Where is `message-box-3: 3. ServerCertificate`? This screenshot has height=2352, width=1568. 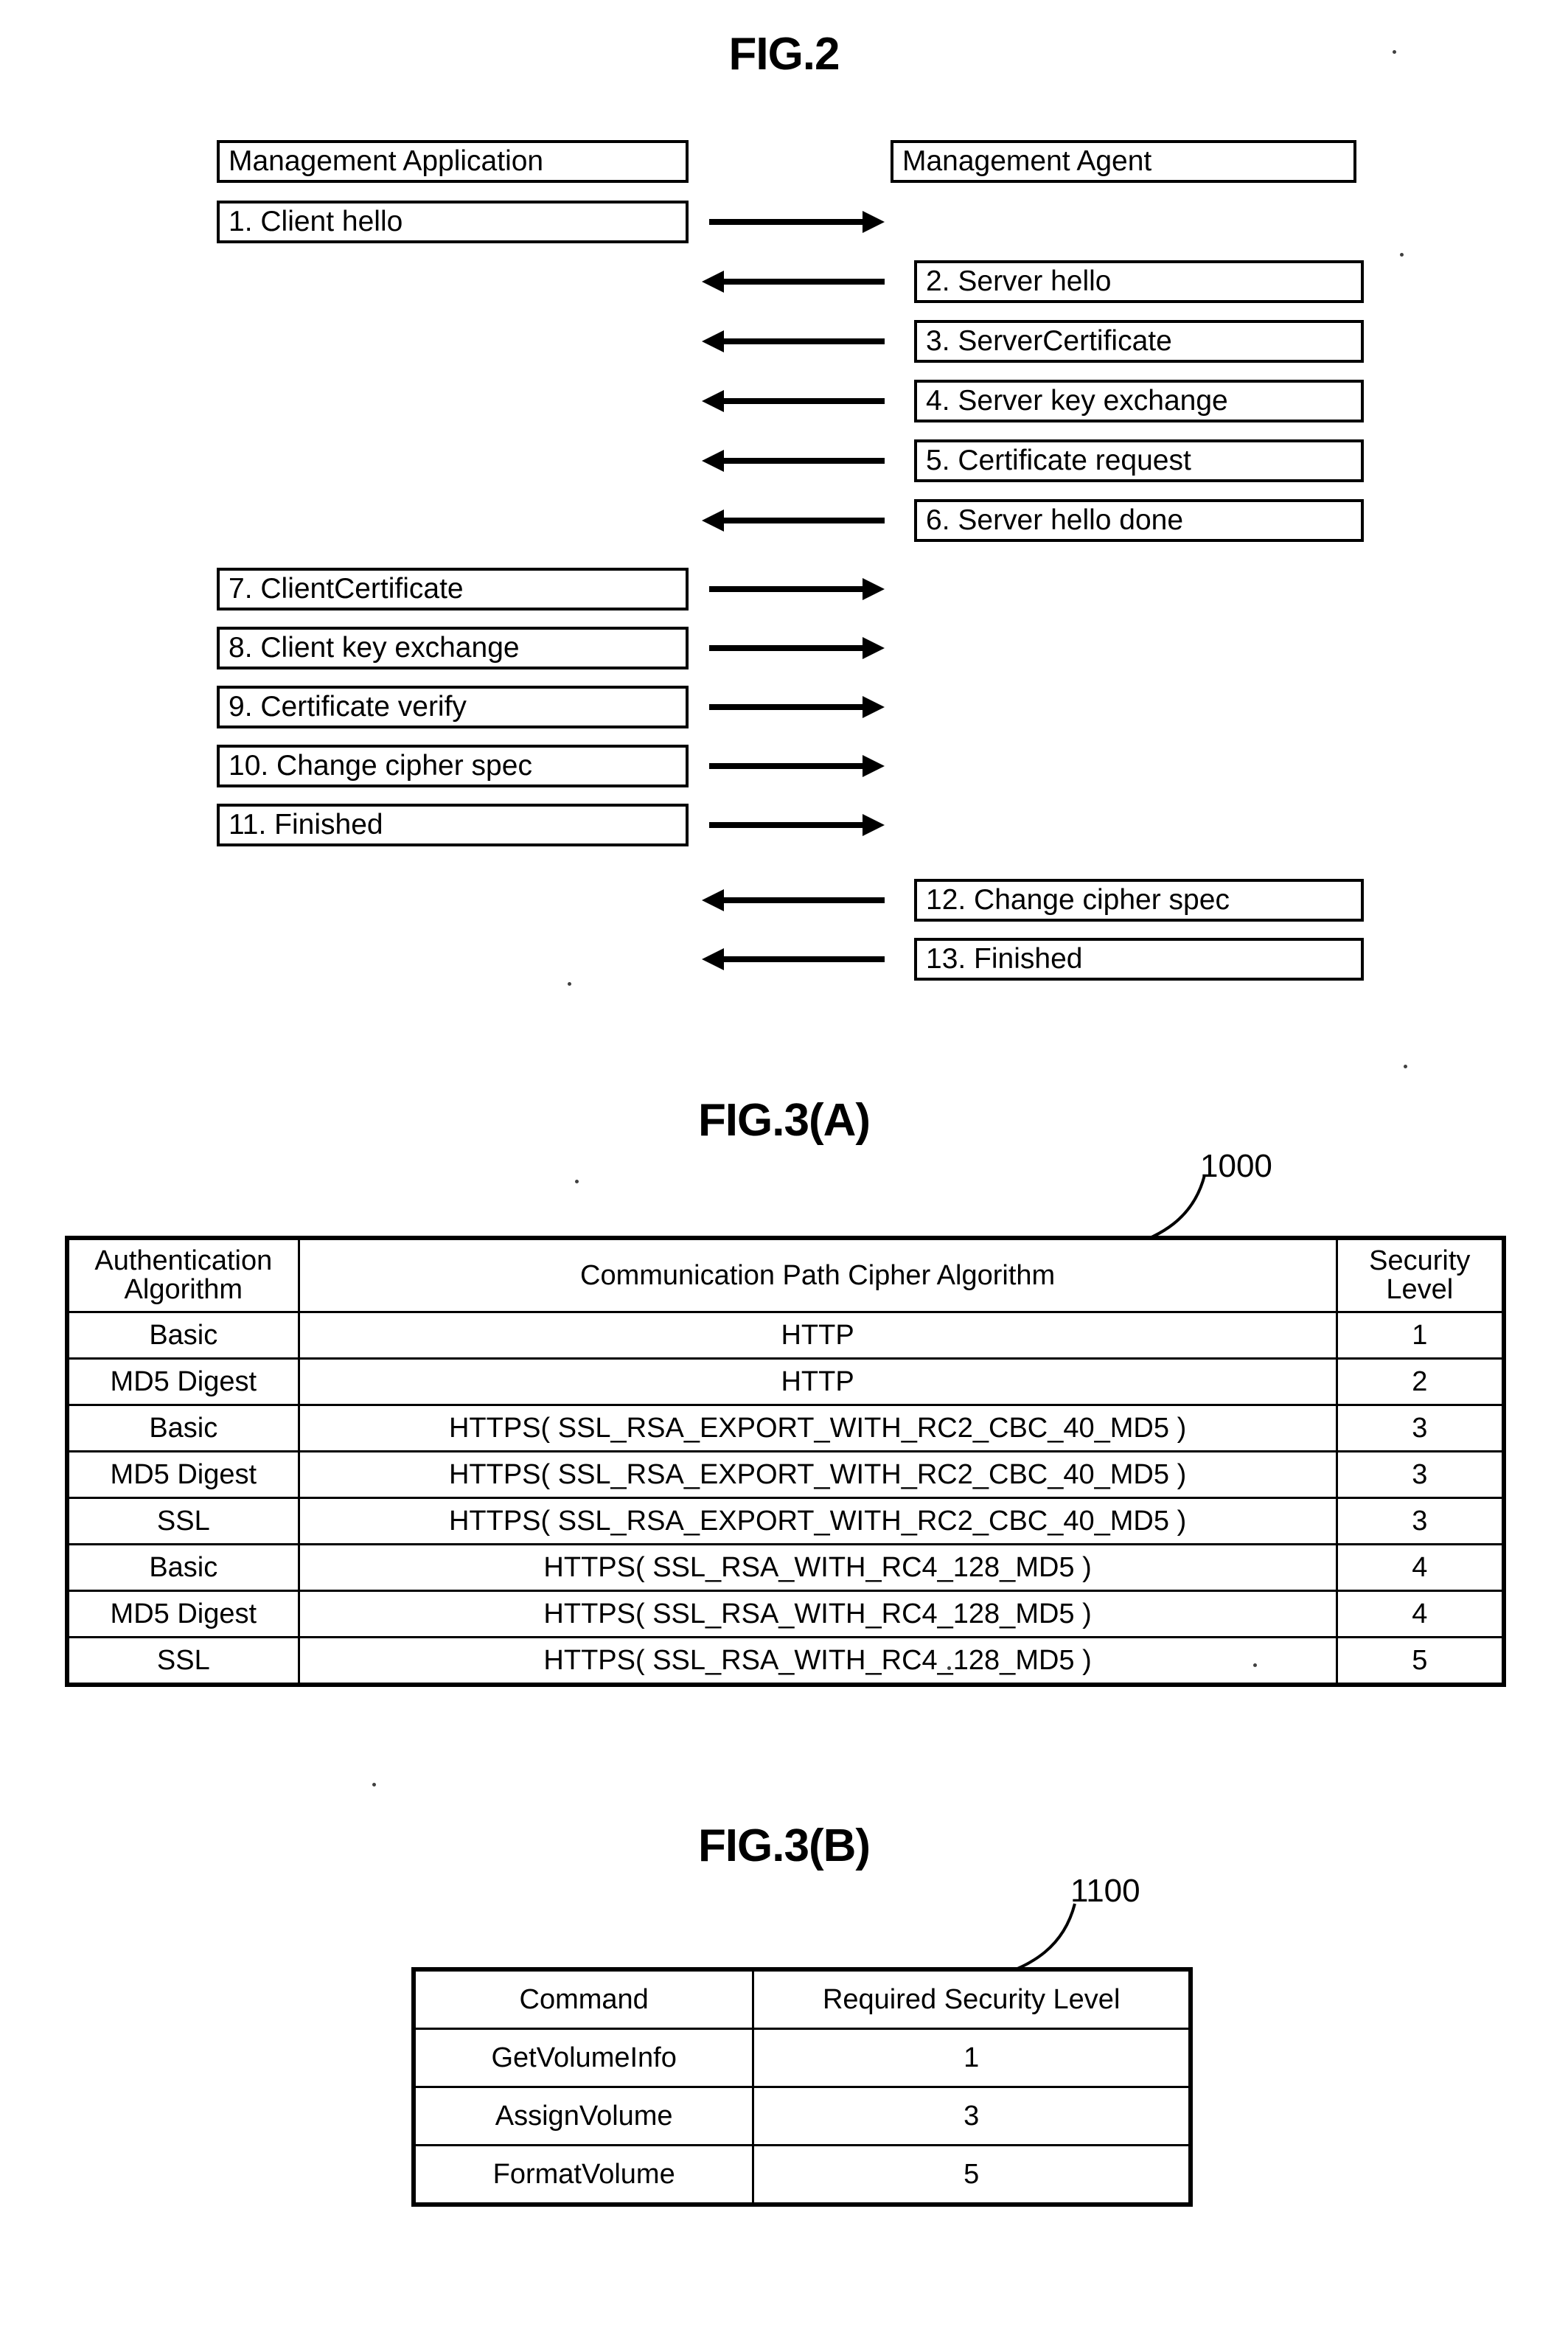 message-box-3: 3. ServerCertificate is located at coordinates (1139, 341).